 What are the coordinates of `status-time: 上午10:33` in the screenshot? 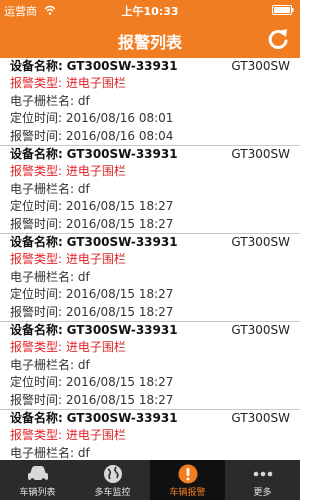 It's located at (150, 11).